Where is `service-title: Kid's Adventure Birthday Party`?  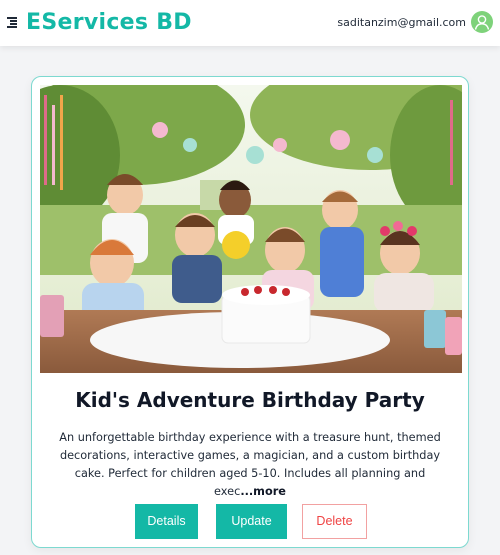 service-title: Kid's Adventure Birthday Party is located at coordinates (250, 400).